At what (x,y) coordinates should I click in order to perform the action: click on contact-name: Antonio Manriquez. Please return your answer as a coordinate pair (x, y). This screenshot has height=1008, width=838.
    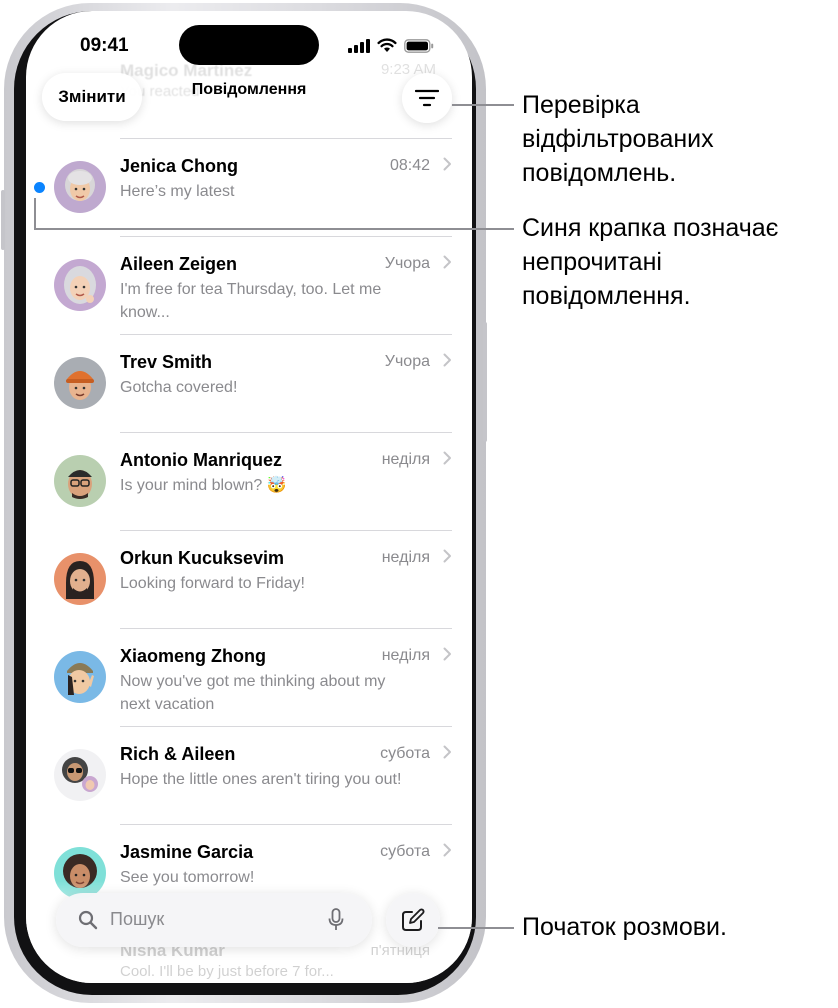
    Looking at the image, I should click on (201, 460).